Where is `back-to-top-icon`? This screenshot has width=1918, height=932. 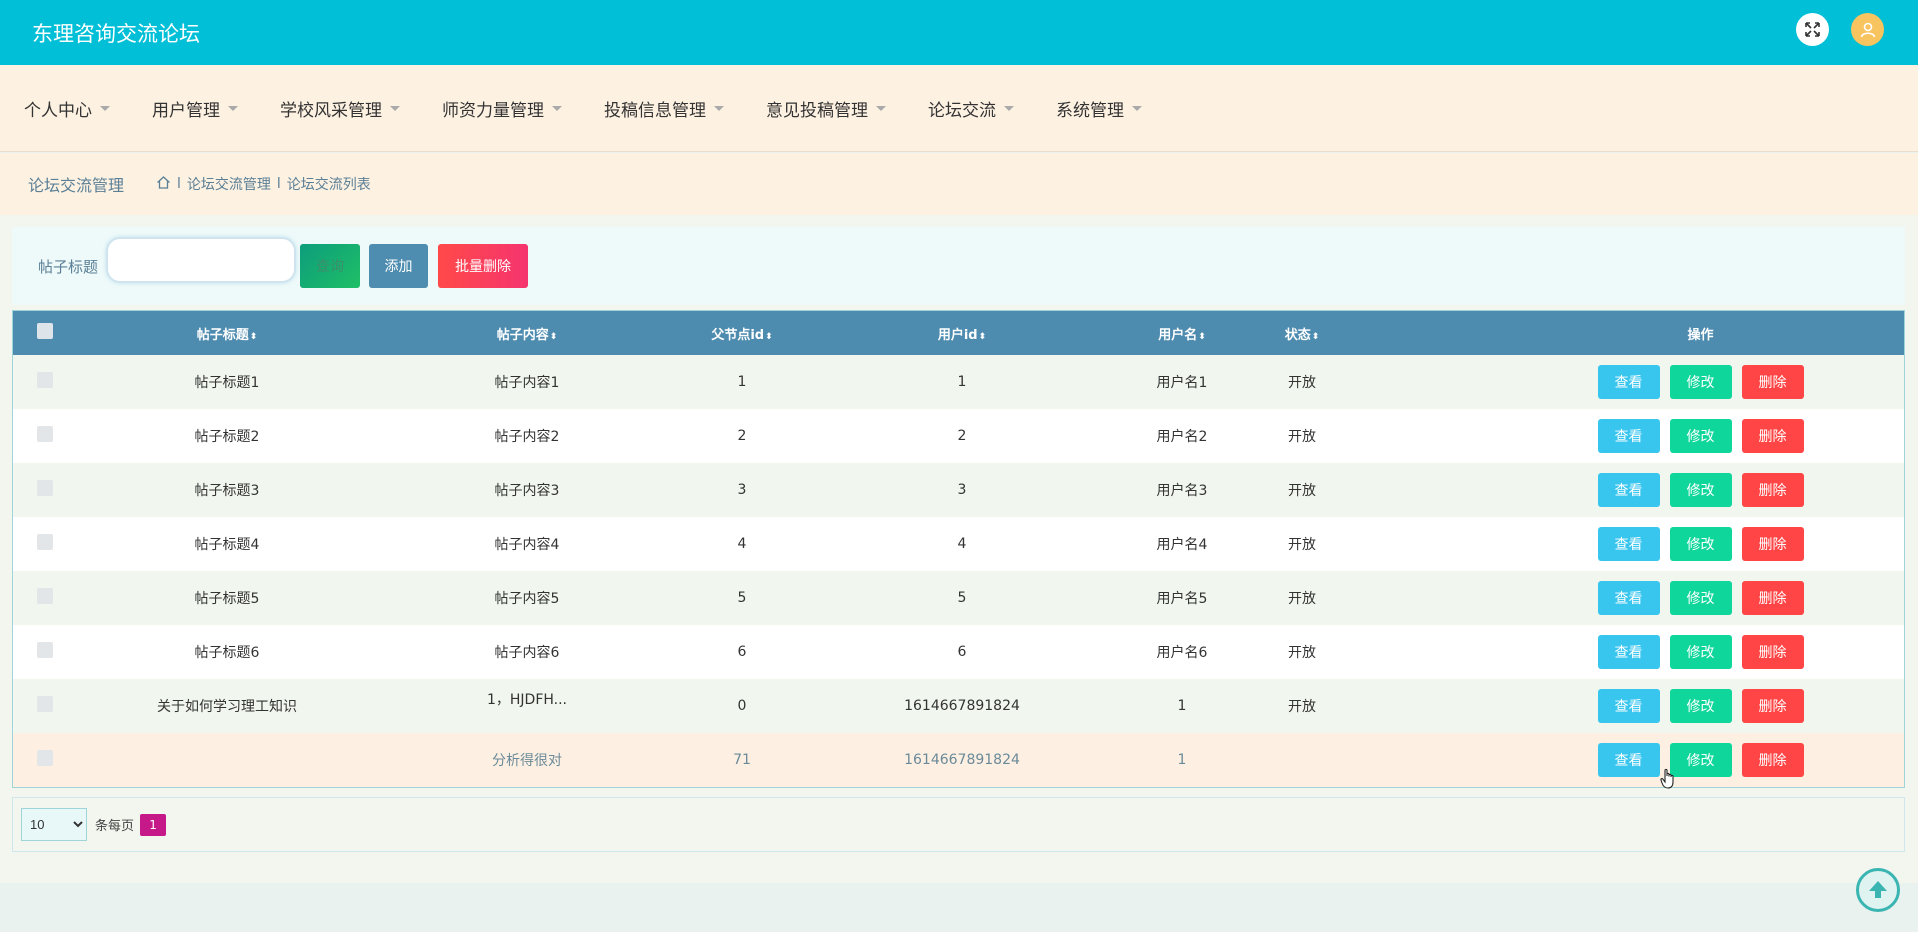
back-to-top-icon is located at coordinates (1878, 890).